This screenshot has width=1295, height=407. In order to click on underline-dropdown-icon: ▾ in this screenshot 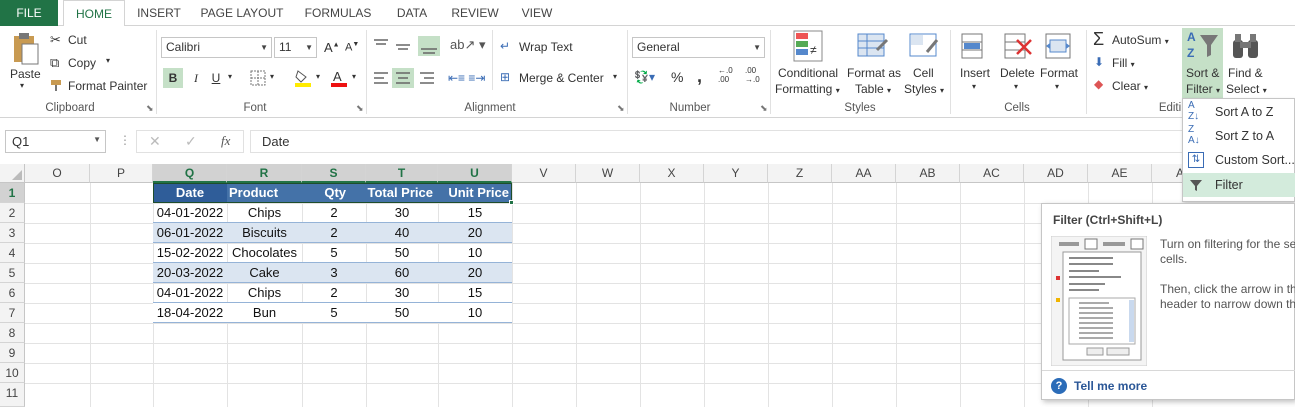, I will do `click(230, 76)`.